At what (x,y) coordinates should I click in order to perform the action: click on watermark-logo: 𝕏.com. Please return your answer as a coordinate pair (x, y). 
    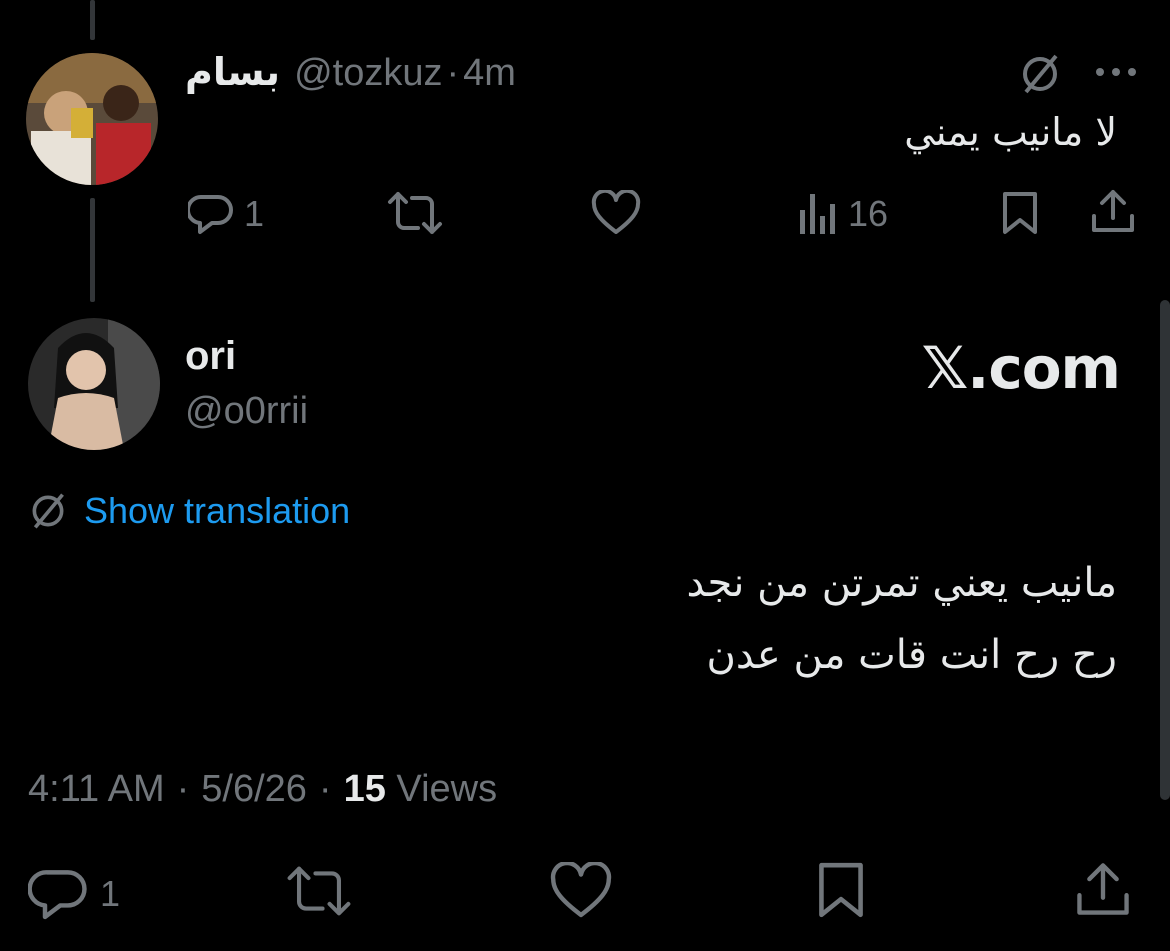
    Looking at the image, I should click on (1021, 368).